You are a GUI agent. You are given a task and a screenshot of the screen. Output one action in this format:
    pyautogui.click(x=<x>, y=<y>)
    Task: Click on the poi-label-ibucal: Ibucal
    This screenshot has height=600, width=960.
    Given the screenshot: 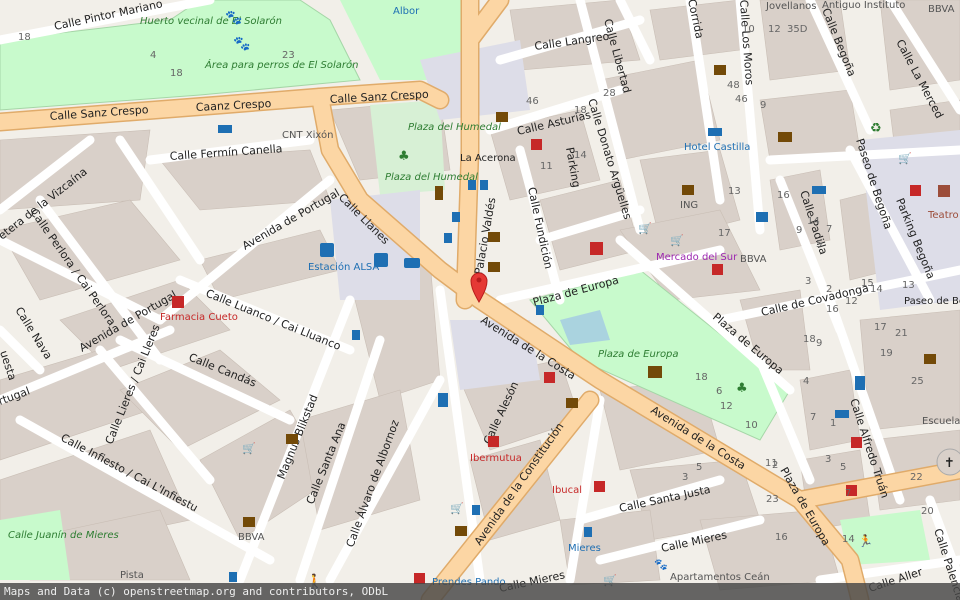 What is the action you would take?
    pyautogui.click(x=567, y=490)
    